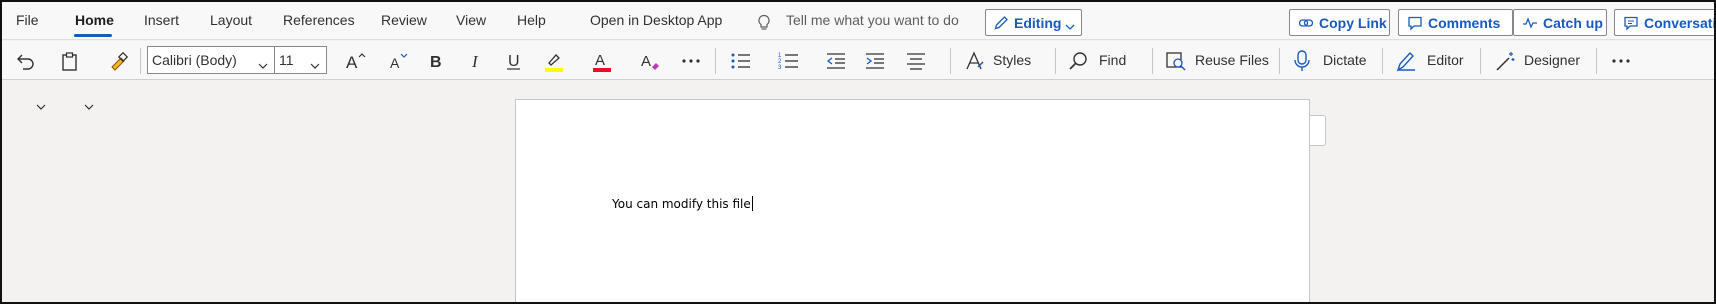 The height and width of the screenshot is (304, 1716). What do you see at coordinates (1680, 23) in the screenshot?
I see `conversations-label: Conversations` at bounding box center [1680, 23].